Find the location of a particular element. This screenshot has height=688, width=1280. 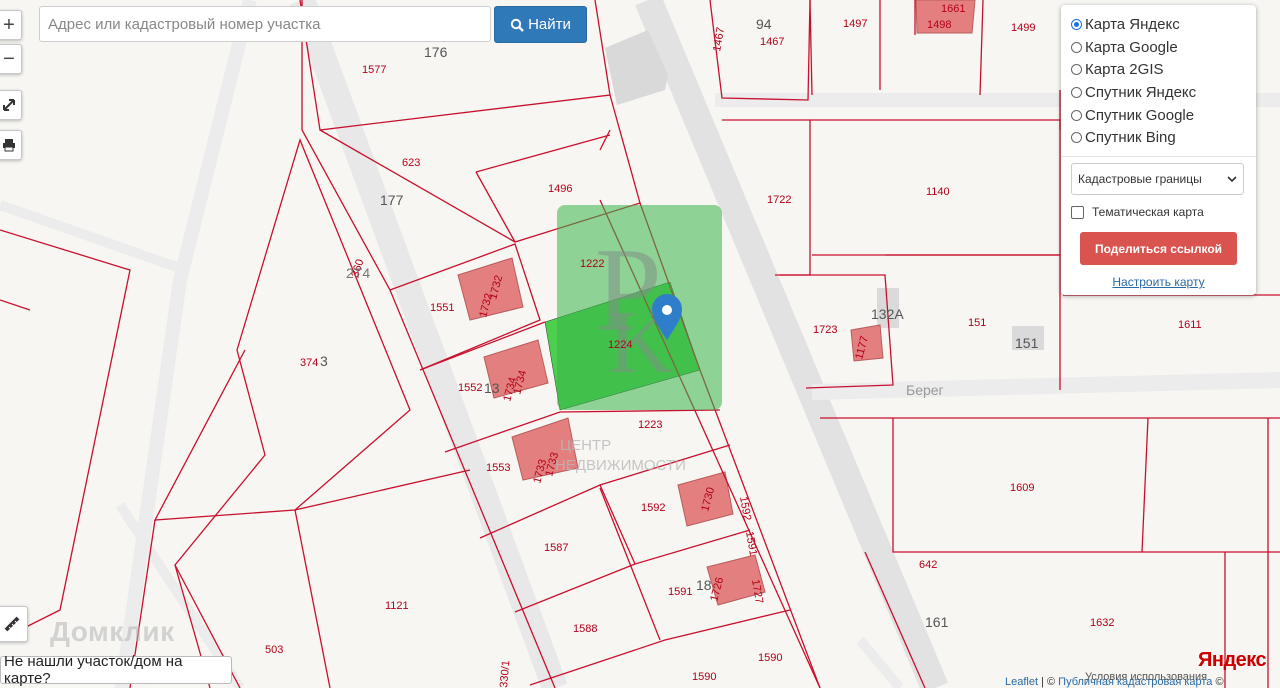

house-number: 161 is located at coordinates (937, 622).